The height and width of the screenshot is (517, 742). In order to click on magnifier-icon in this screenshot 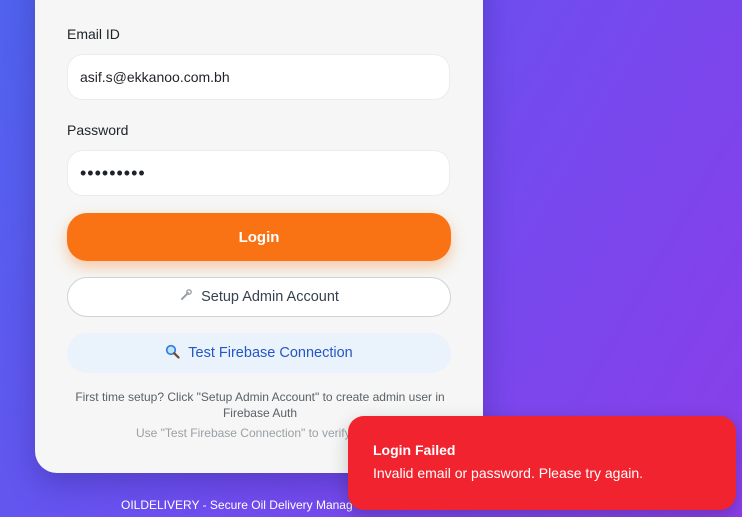, I will do `click(172, 353)`.